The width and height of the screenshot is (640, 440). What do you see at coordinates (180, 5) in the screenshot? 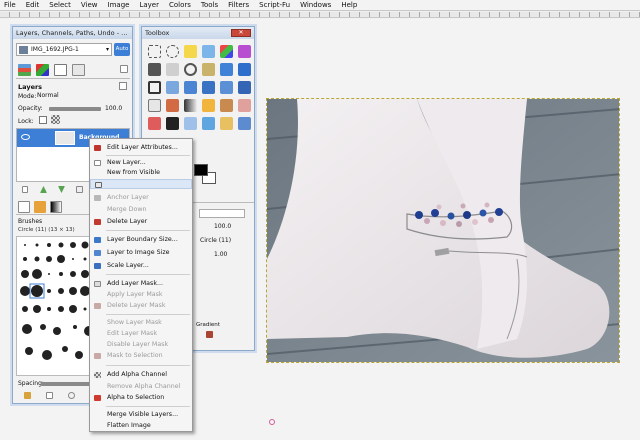
I see `menu-colors: Colors` at bounding box center [180, 5].